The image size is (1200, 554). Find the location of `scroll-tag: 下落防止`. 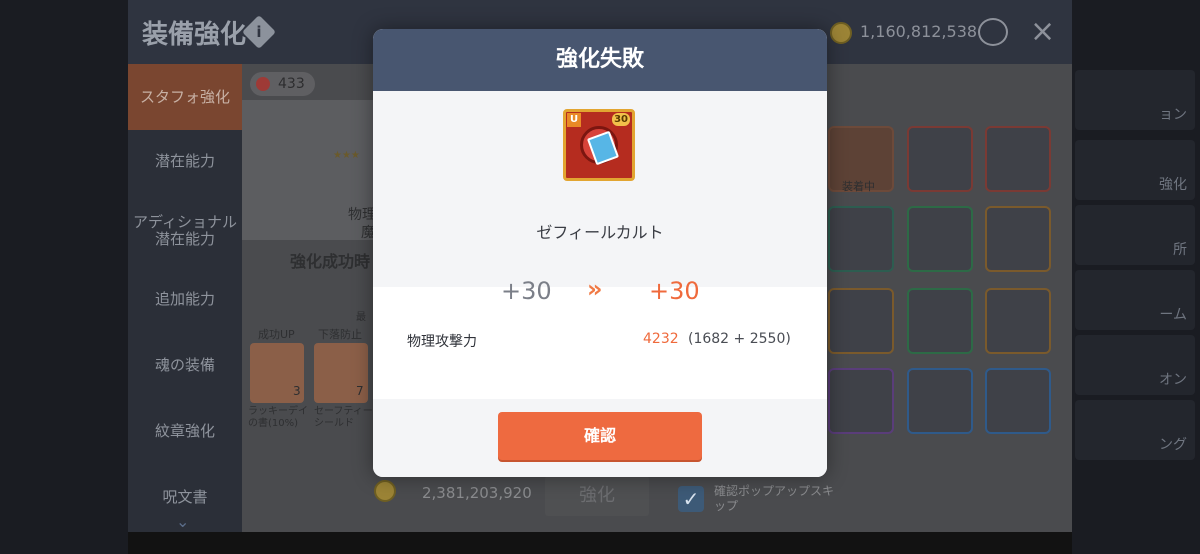

scroll-tag: 下落防止 is located at coordinates (340, 334).